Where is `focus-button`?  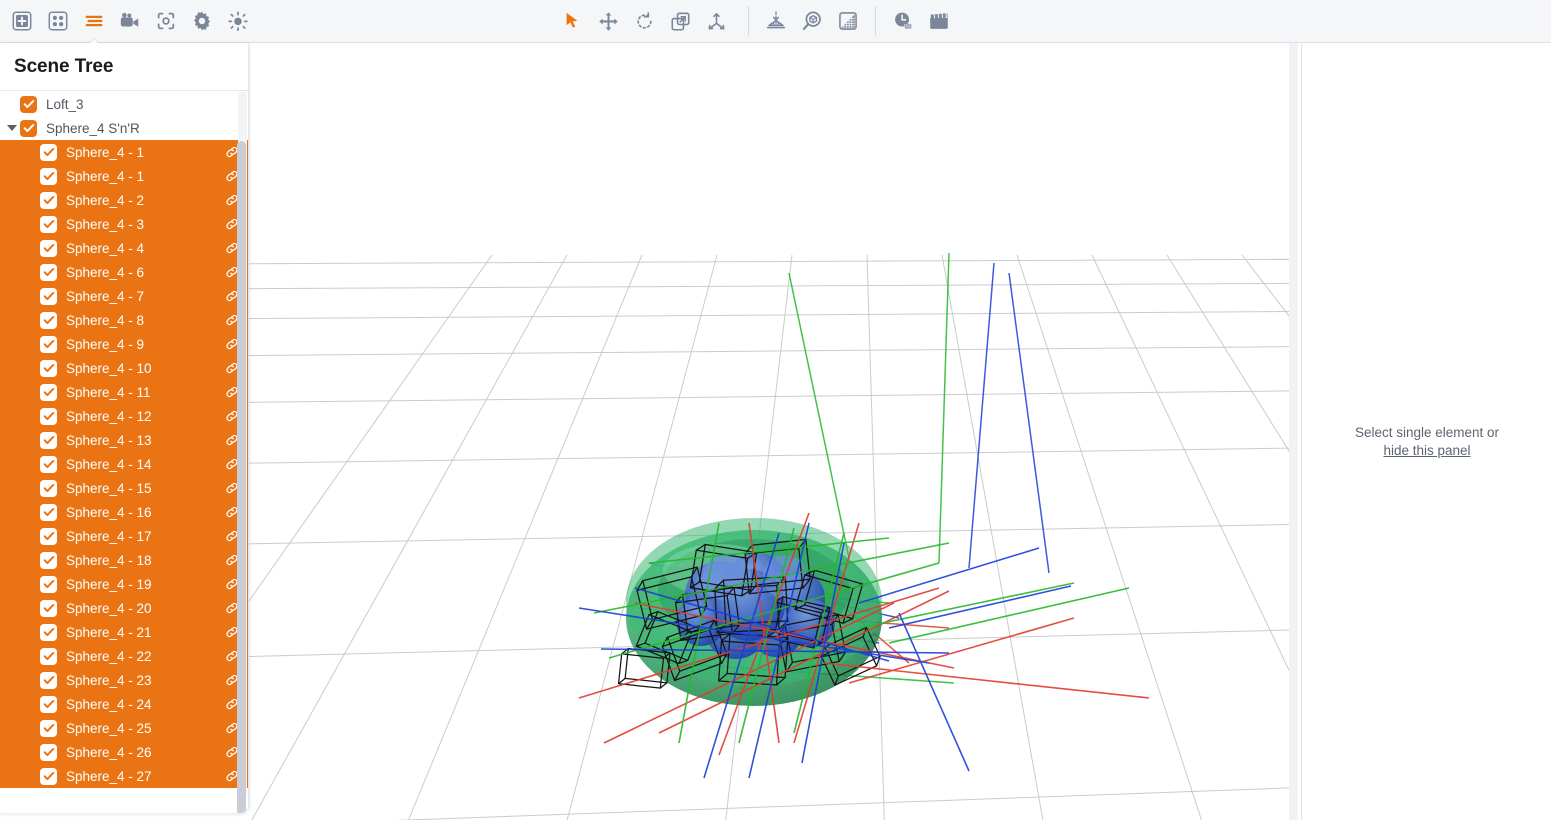
focus-button is located at coordinates (166, 21).